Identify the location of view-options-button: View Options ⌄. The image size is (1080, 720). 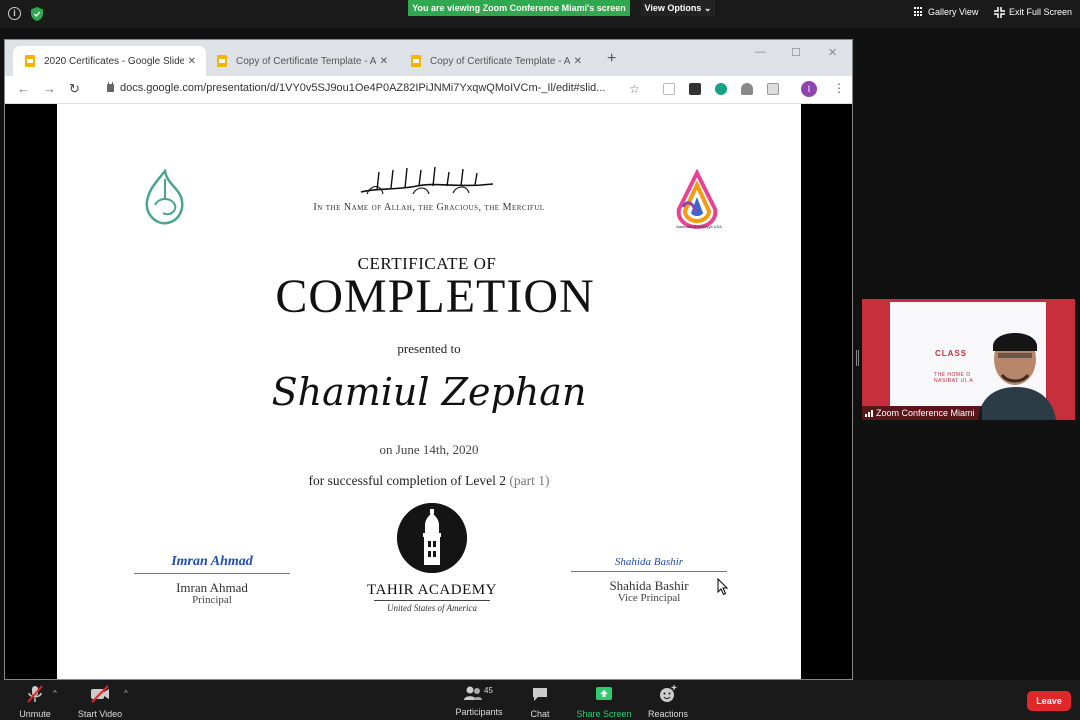
(678, 8).